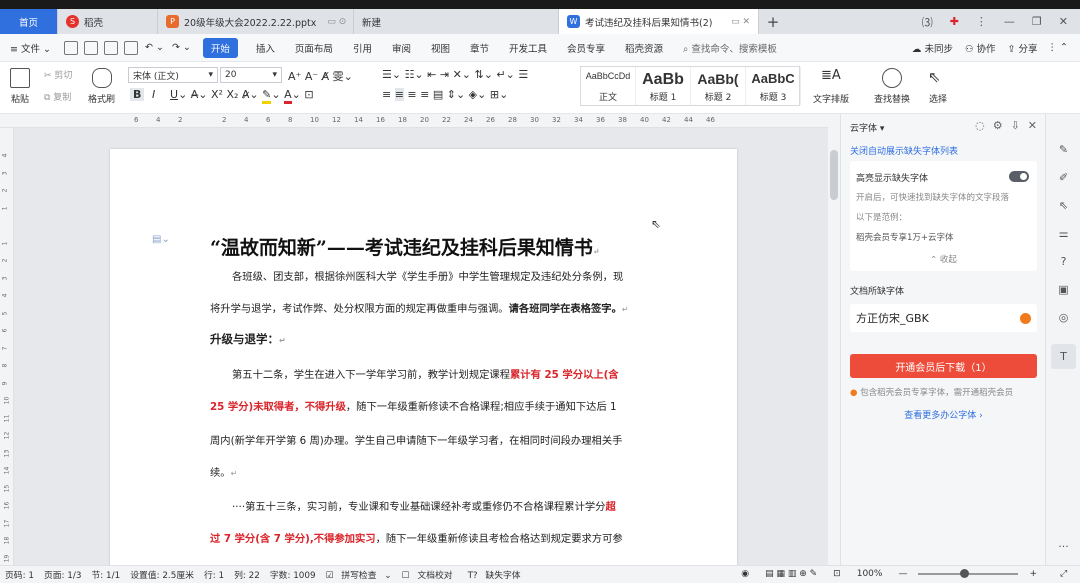 This screenshot has height=583, width=1080. I want to click on status-pages: 页面: 1/3, so click(62, 576).